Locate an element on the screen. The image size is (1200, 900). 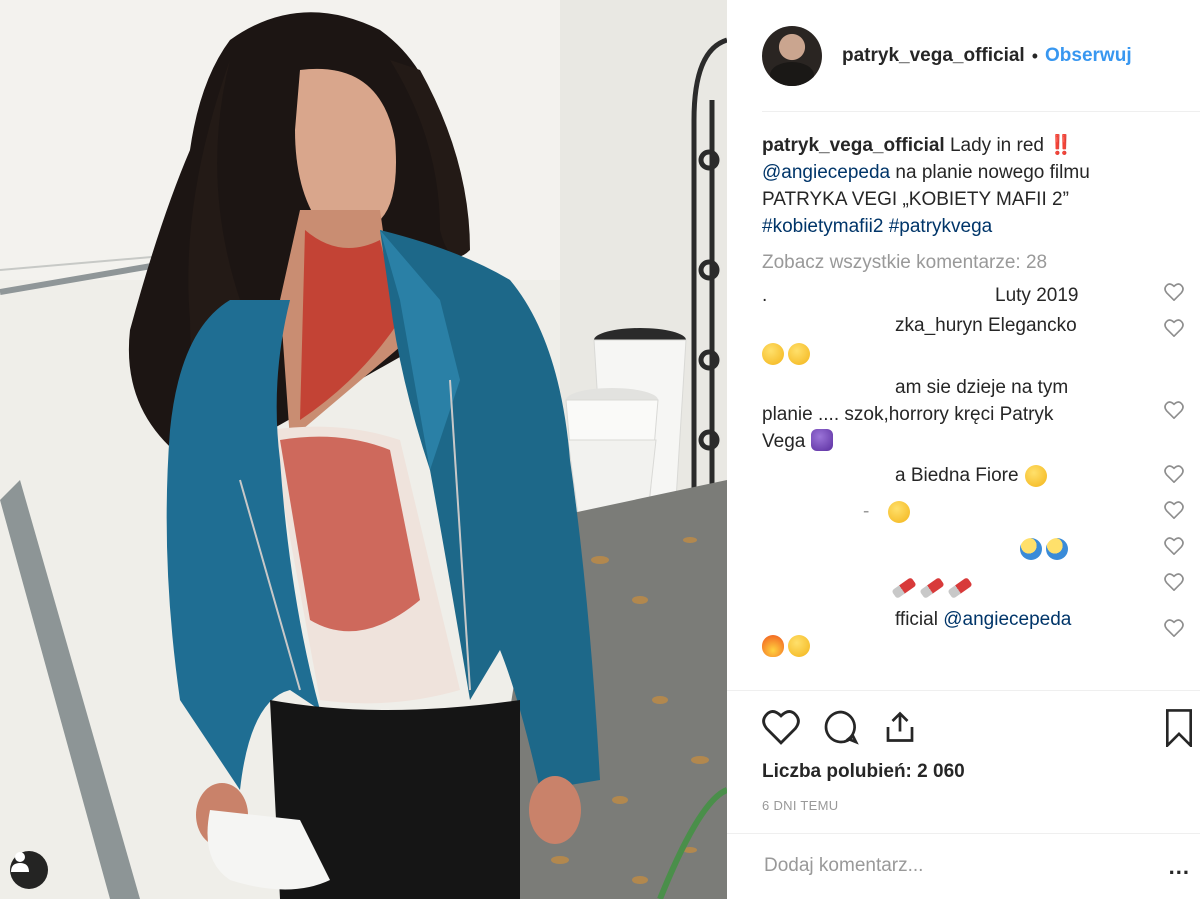
user-silhouette-icon is located at coordinates (20, 862).